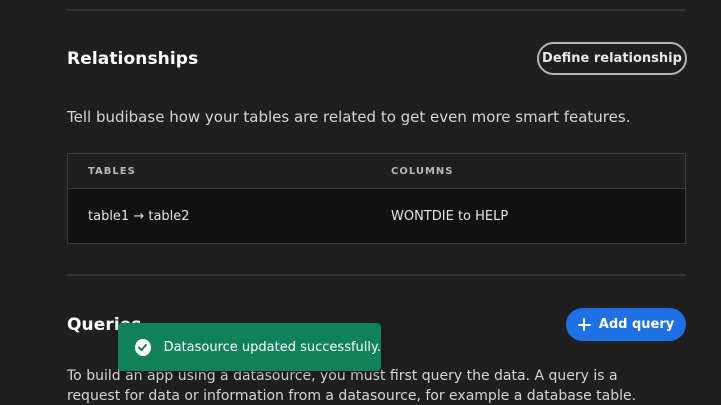 The width and height of the screenshot is (721, 405). I want to click on add-query-label: Add query, so click(636, 324).